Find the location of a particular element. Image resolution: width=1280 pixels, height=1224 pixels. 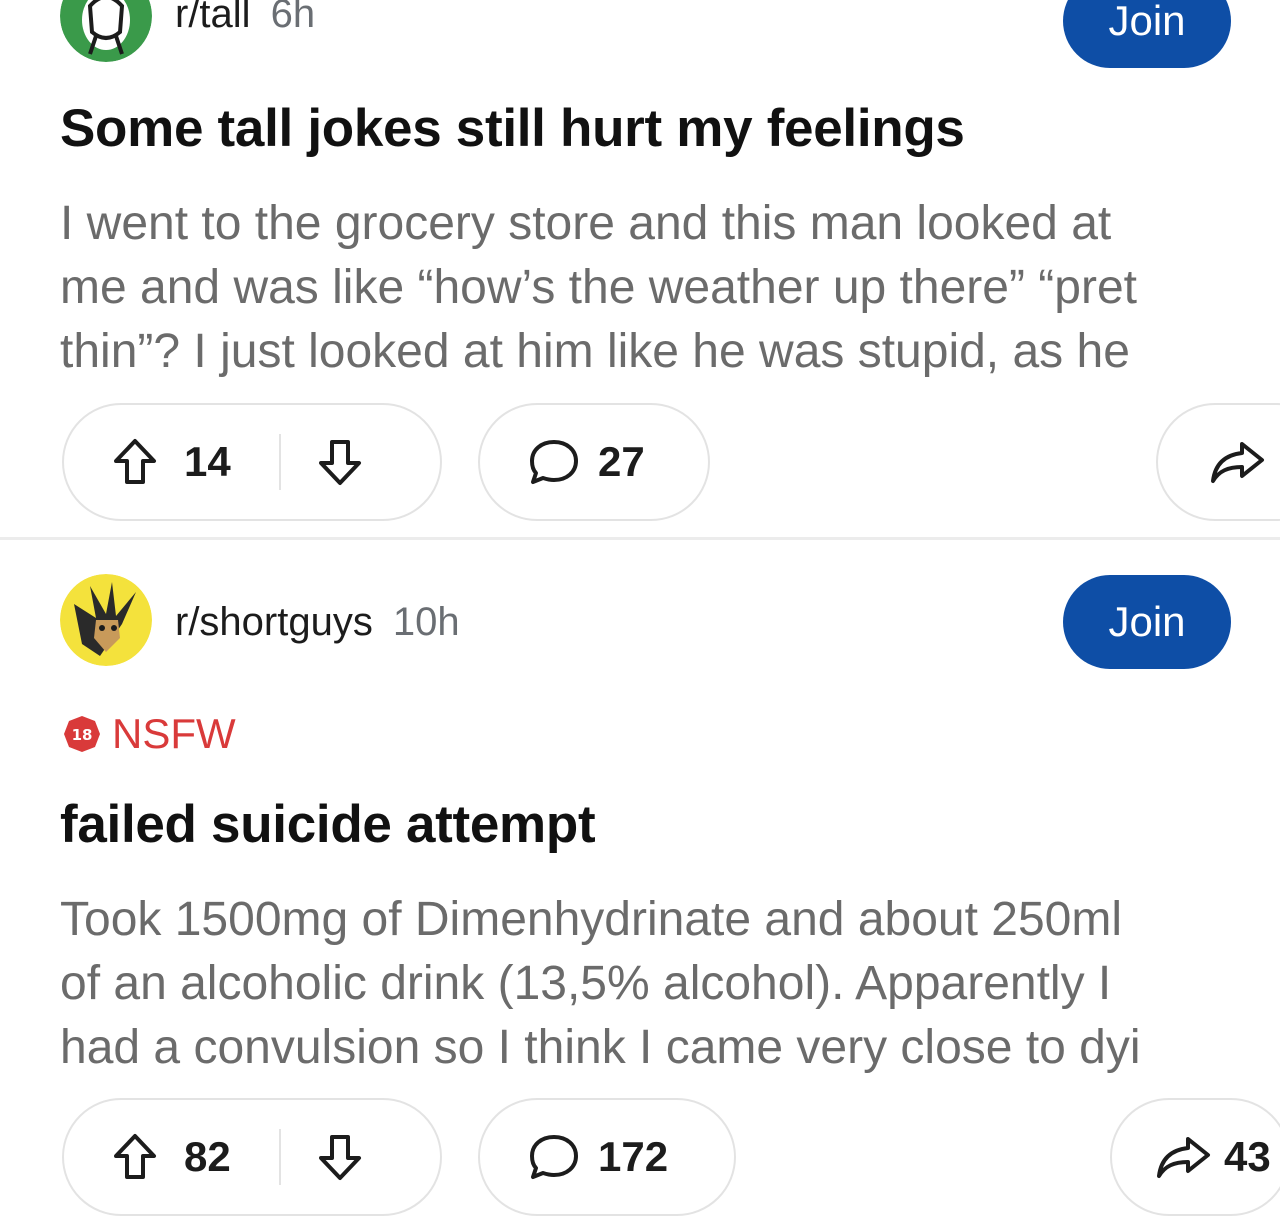

comments-button: 172 is located at coordinates (607, 1157).